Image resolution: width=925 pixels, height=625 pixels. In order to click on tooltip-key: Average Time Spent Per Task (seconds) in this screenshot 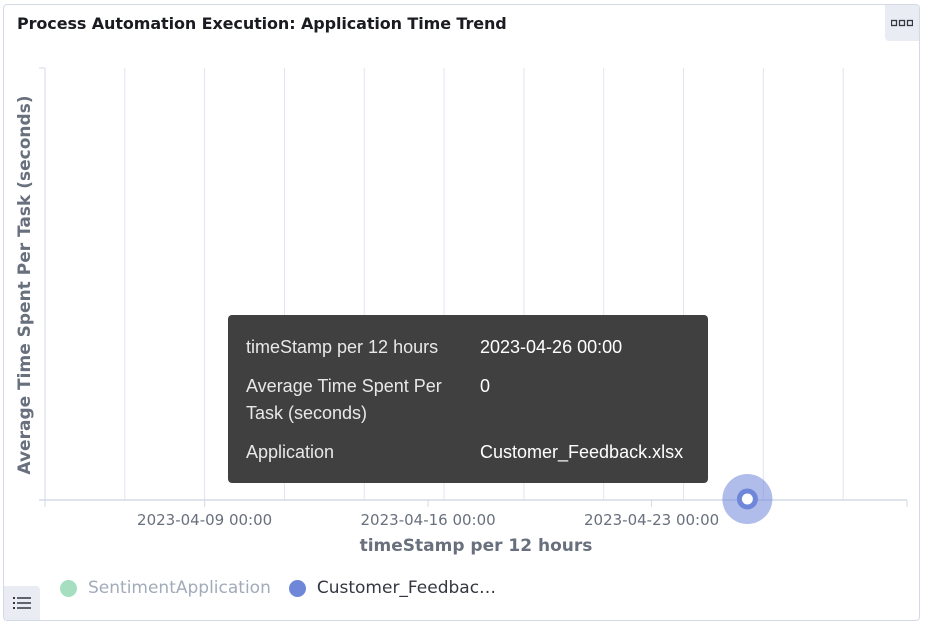, I will do `click(344, 399)`.